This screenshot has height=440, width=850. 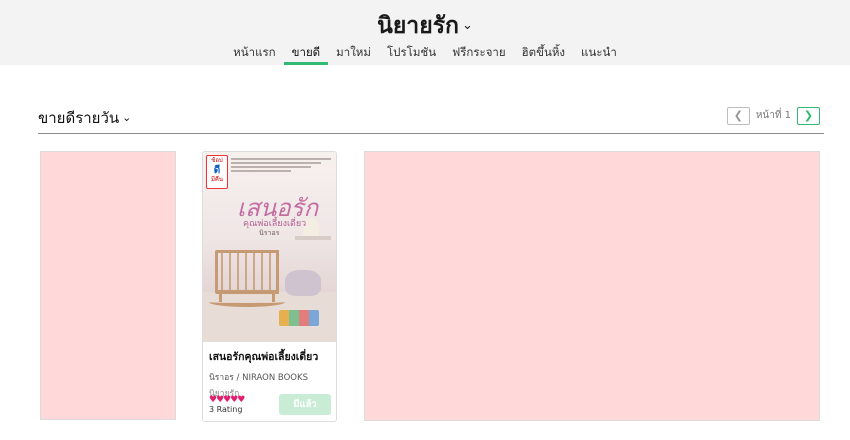 What do you see at coordinates (271, 356) in the screenshot?
I see `book-title-link: เสนอรักคุณพ่อเลี้ยงเดี่ยว` at bounding box center [271, 356].